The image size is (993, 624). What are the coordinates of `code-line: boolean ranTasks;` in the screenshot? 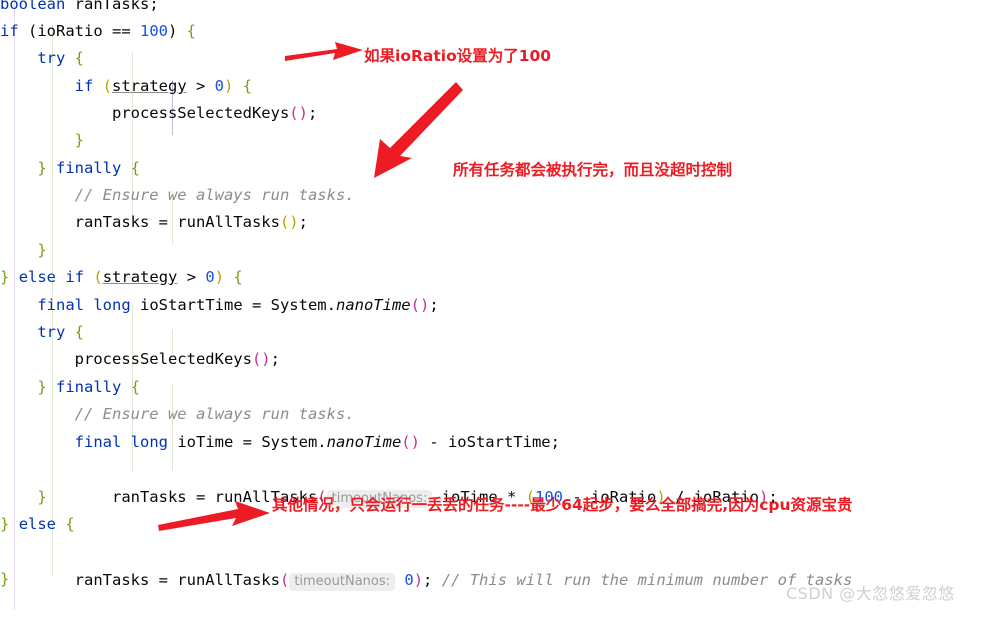 It's located at (79, 9).